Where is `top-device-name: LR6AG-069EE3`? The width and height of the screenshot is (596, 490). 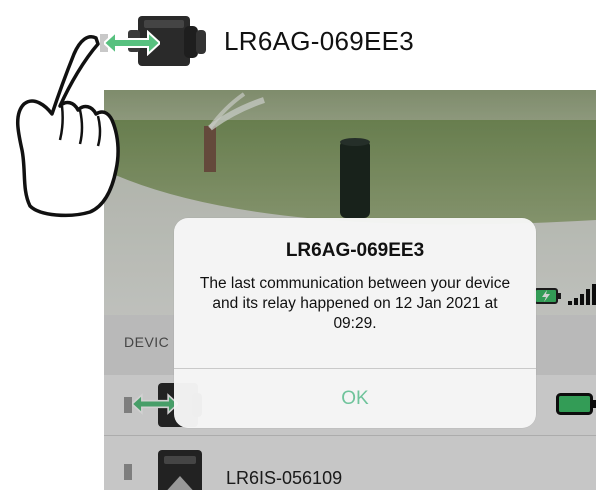 top-device-name: LR6AG-069EE3 is located at coordinates (319, 41).